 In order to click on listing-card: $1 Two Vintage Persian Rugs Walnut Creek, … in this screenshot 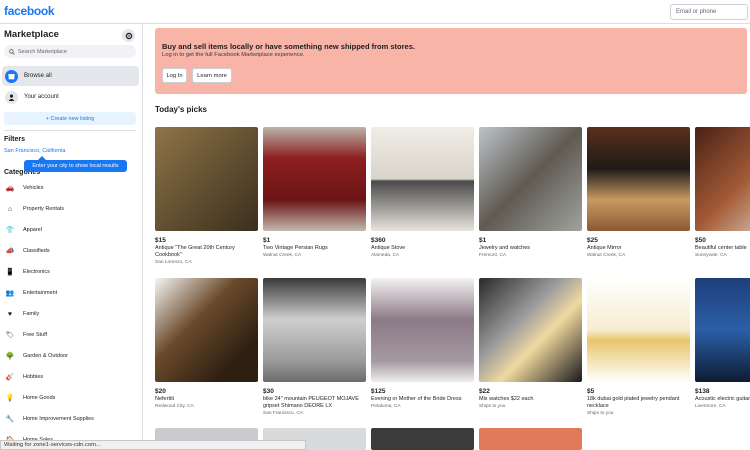, I will do `click(314, 192)`.